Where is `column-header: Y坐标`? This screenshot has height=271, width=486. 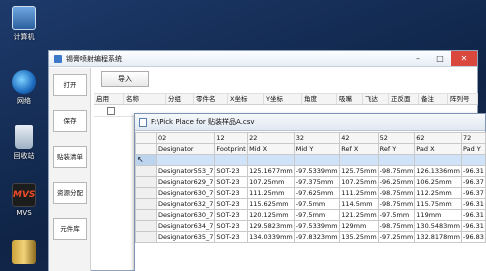
column-header: Y坐标 is located at coordinates (283, 99).